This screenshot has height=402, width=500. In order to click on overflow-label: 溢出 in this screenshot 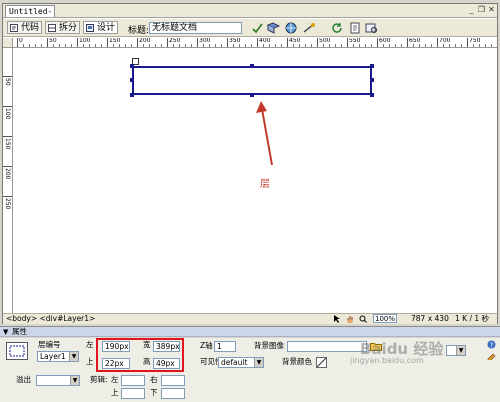, I will do `click(23, 379)`.